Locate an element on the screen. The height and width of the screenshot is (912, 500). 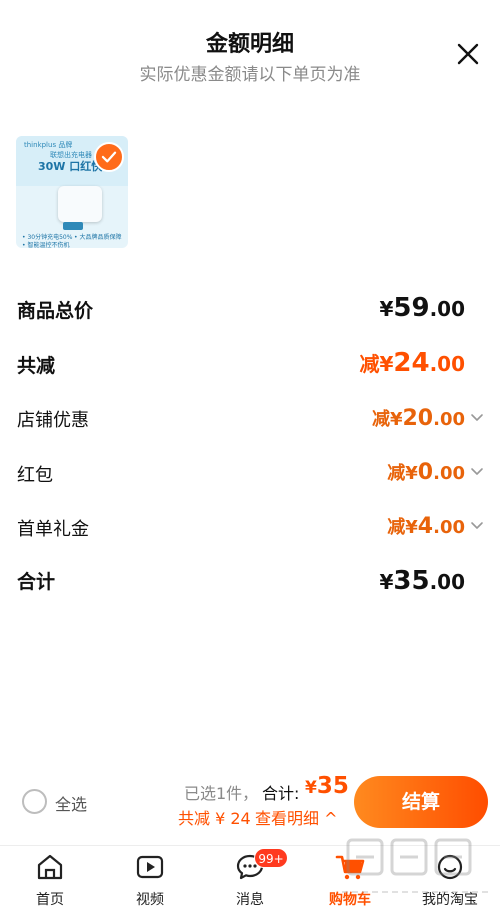
selected-count: 已选1件， is located at coordinates (221, 793).